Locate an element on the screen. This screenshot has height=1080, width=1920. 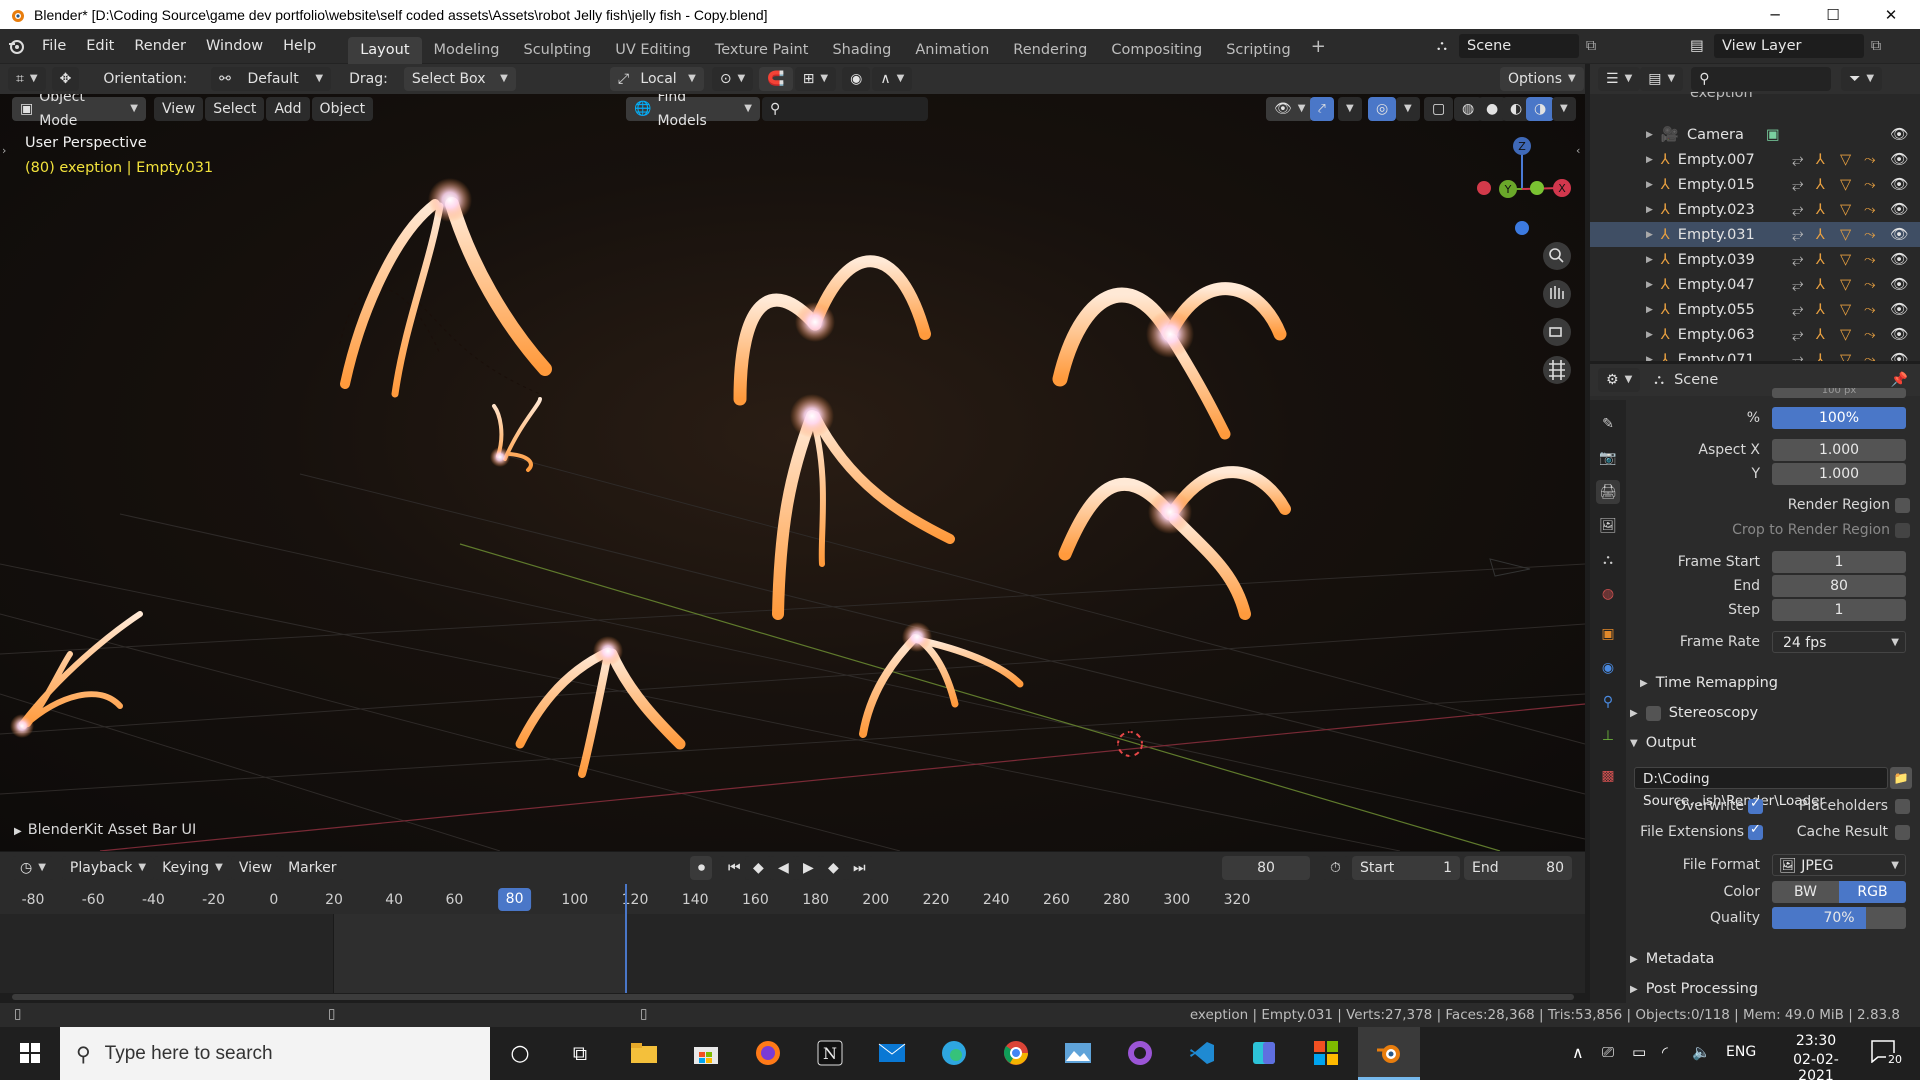
timeline-scrollbar is located at coordinates (793, 997).